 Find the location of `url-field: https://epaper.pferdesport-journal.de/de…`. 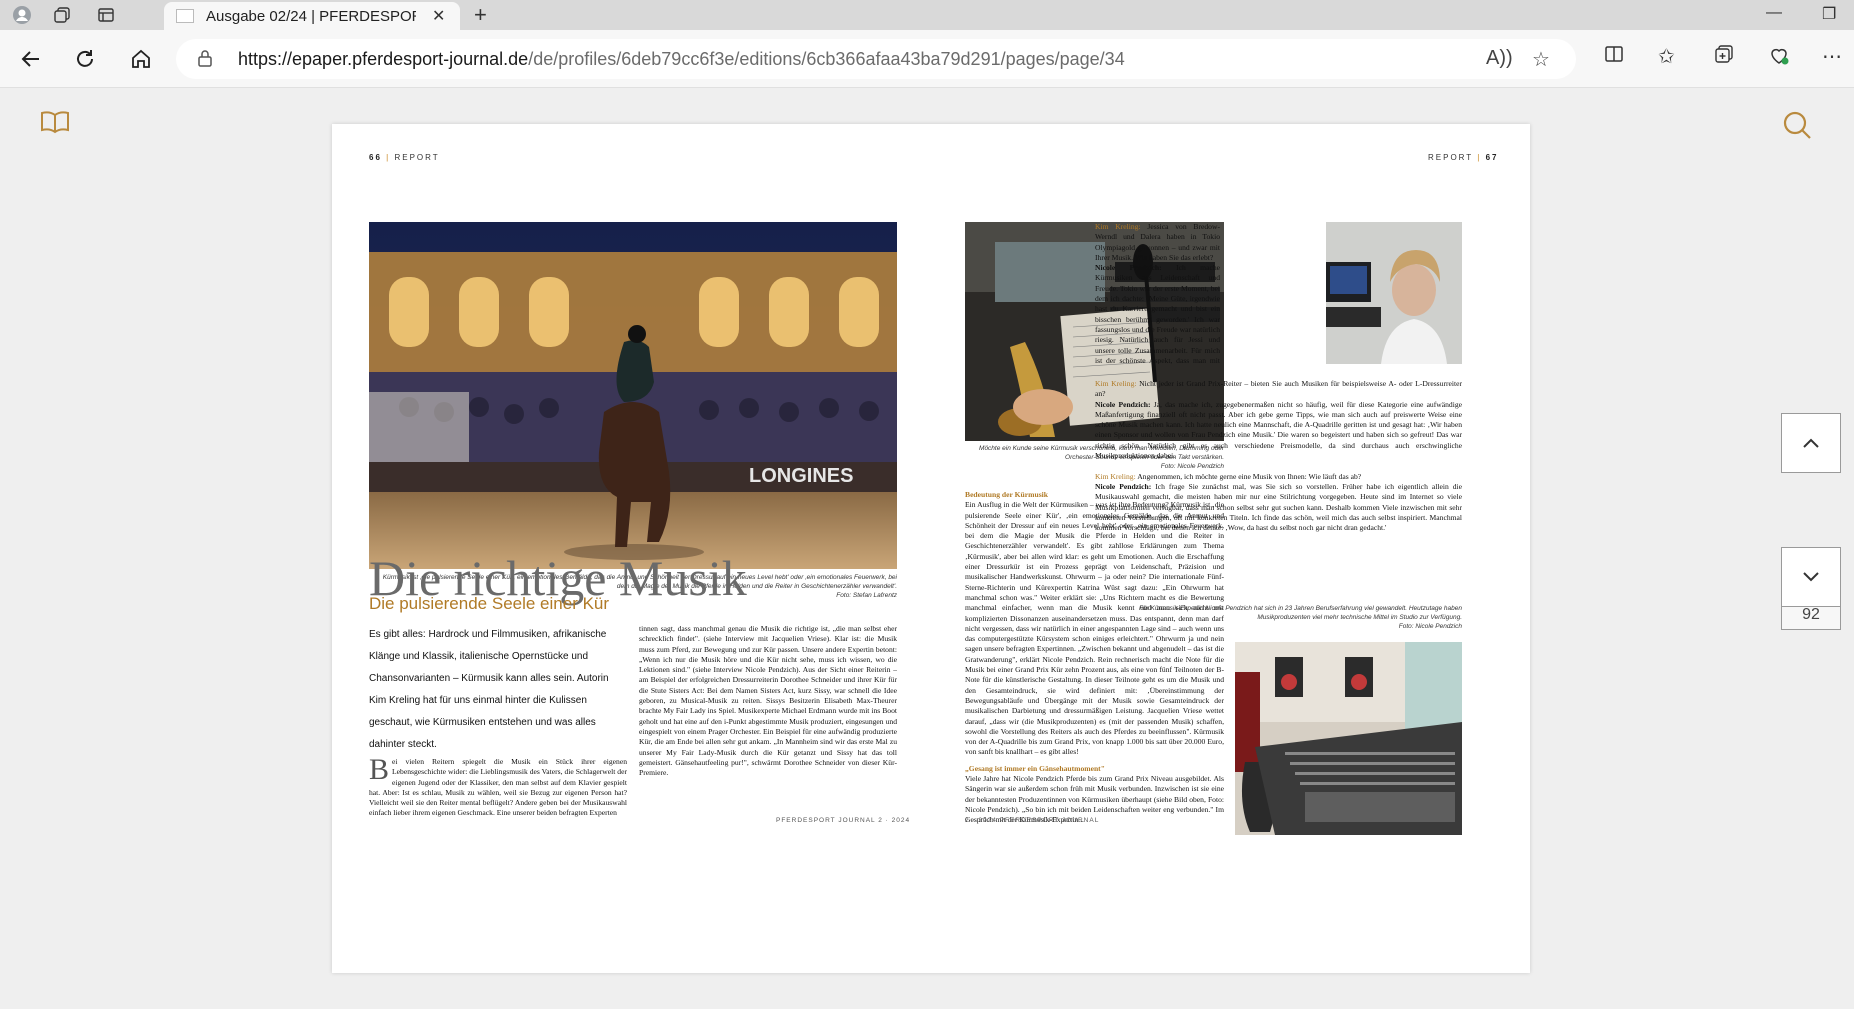

url-field: https://epaper.pferdesport-journal.de/de… is located at coordinates (876, 59).